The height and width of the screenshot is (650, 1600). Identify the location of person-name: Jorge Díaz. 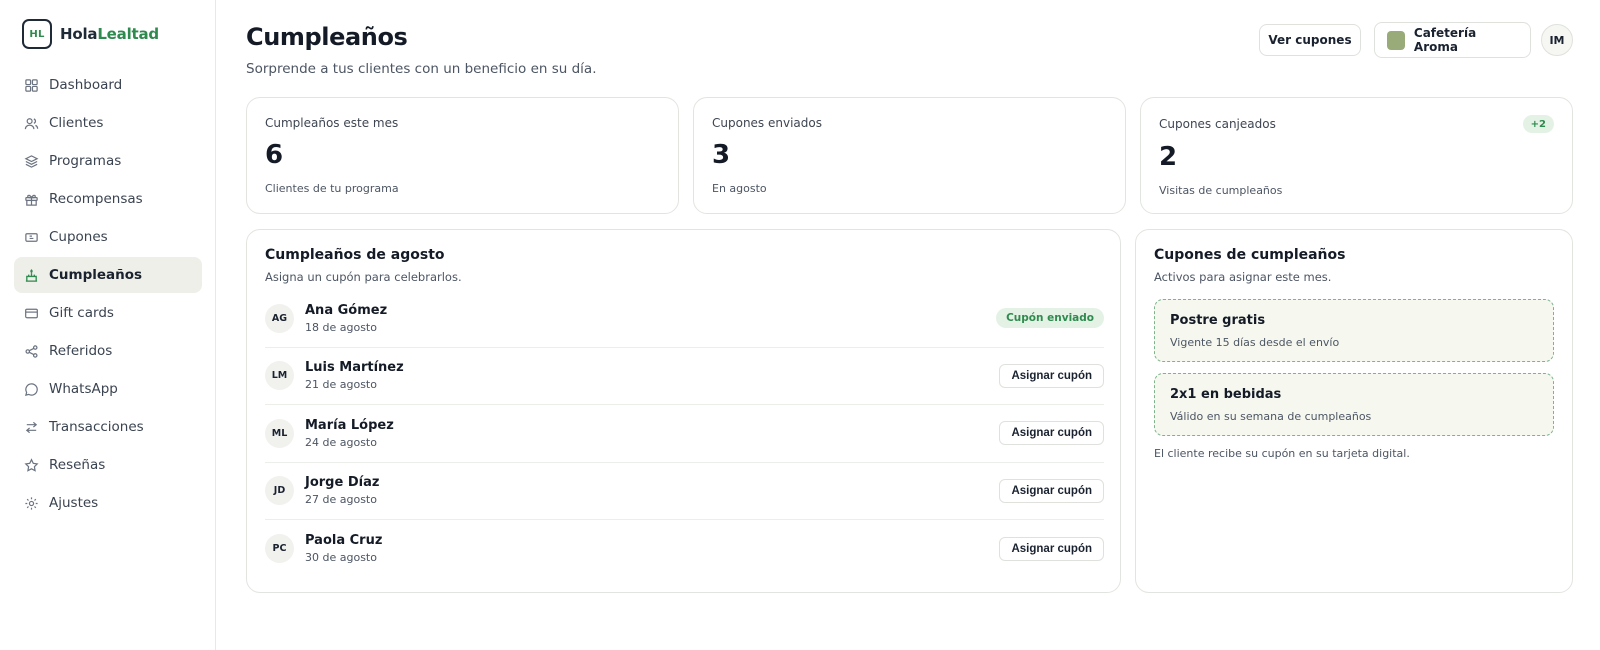
(342, 483).